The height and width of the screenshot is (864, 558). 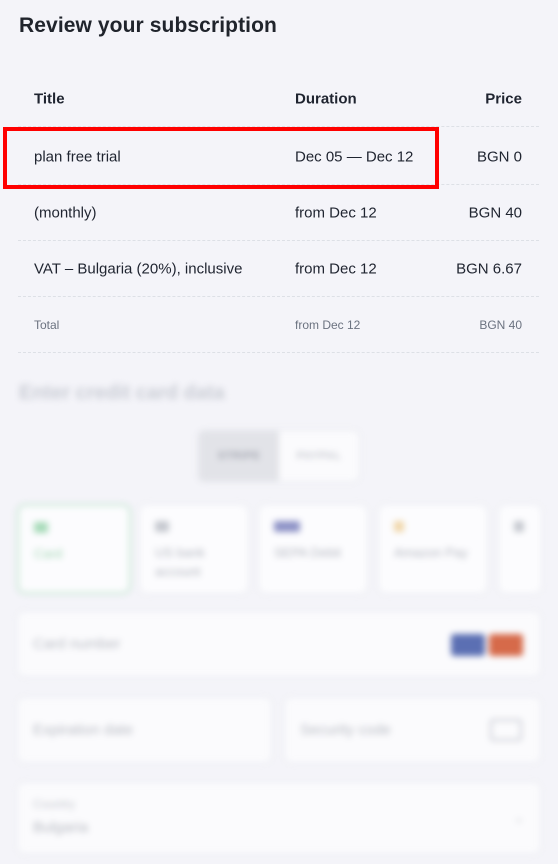 What do you see at coordinates (279, 818) in the screenshot?
I see `country-select: Country Bulgaria ⌄` at bounding box center [279, 818].